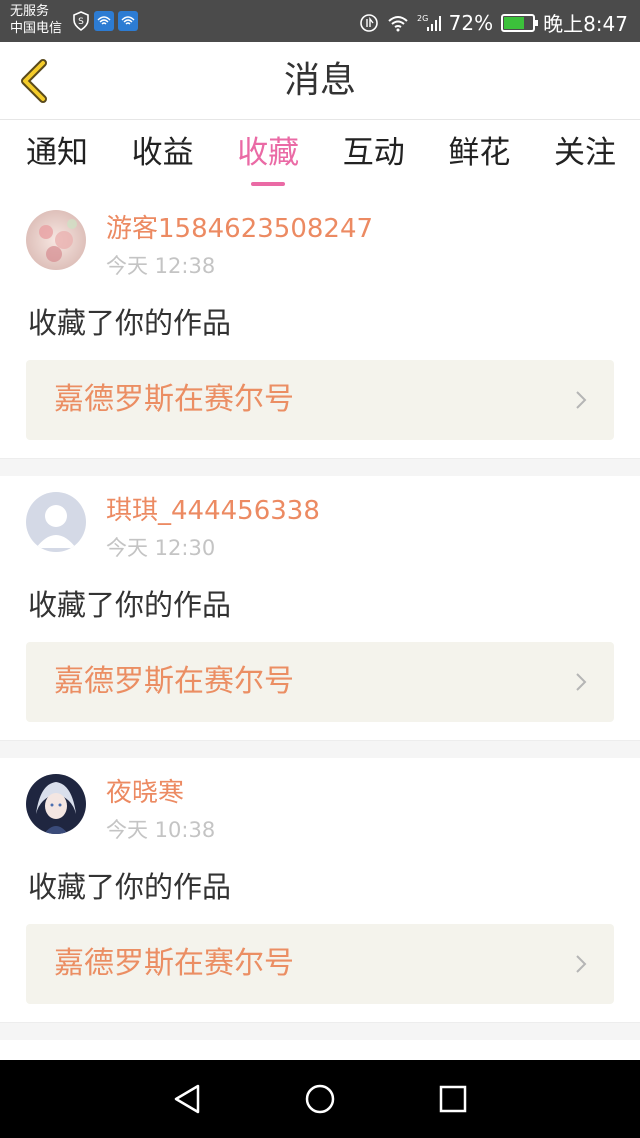 The width and height of the screenshot is (640, 1138). I want to click on tab-label: 关注, so click(584, 153).